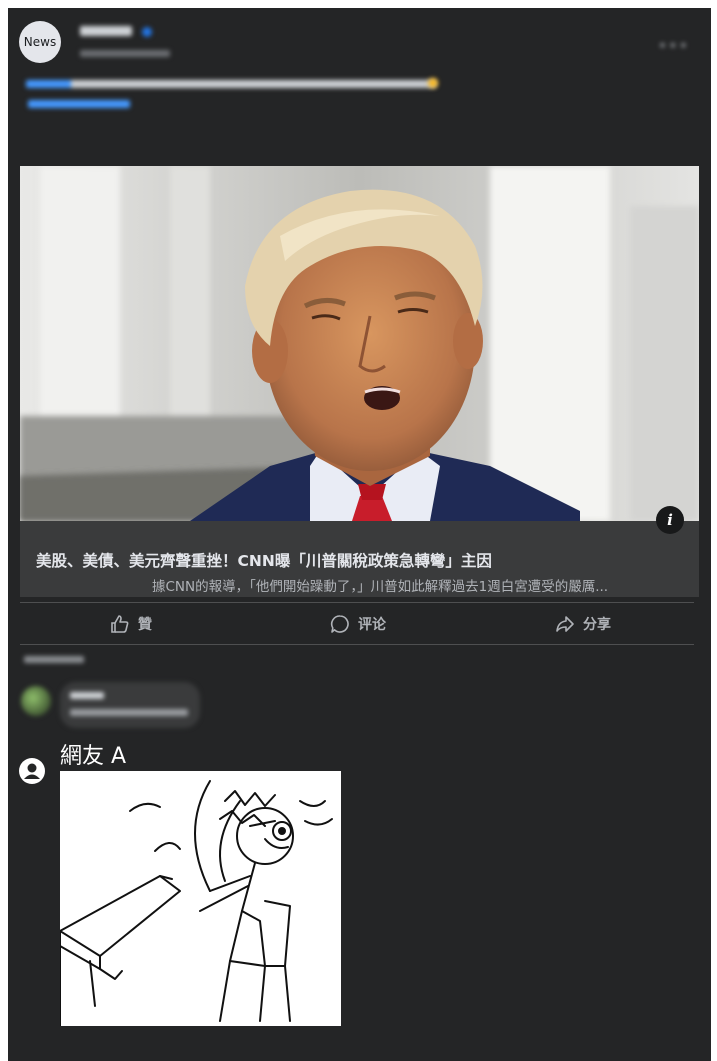  I want to click on share-button: 分享, so click(583, 624).